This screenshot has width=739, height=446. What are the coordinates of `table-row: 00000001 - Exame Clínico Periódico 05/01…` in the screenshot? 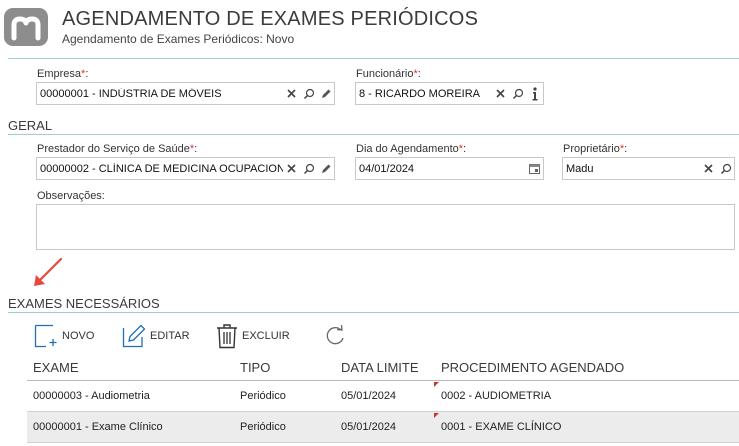 It's located at (383, 427).